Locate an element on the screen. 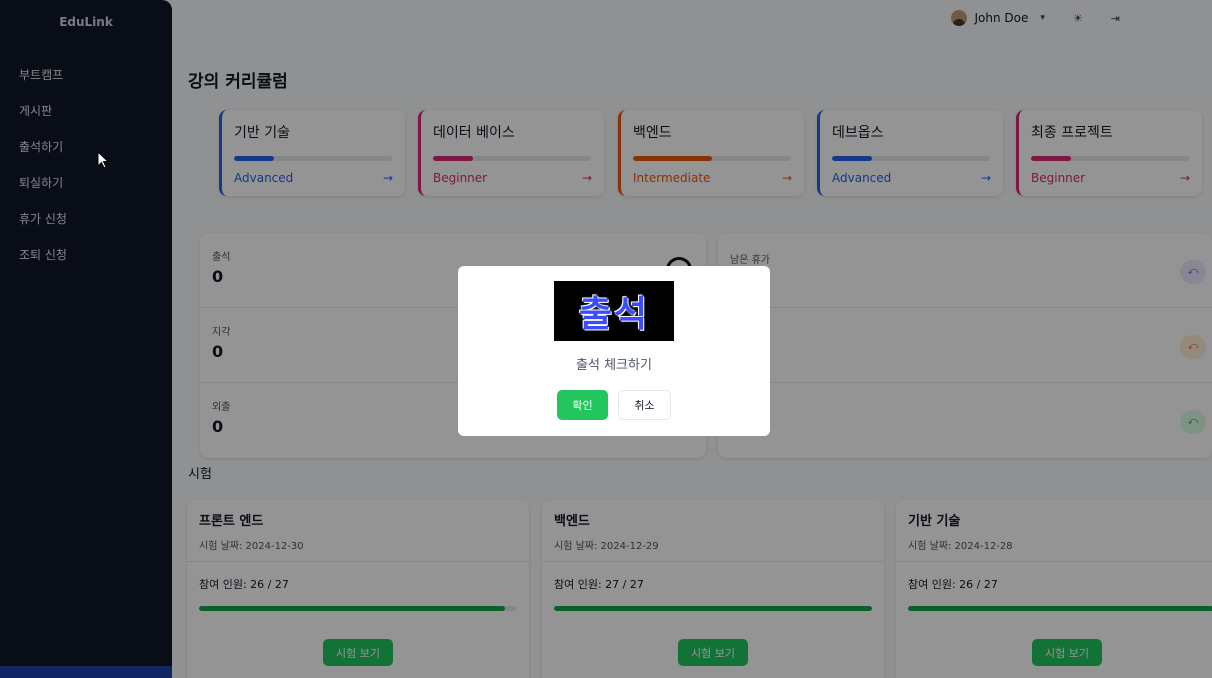 Image resolution: width=1212 pixels, height=678 pixels. cancel-button: 취소 is located at coordinates (644, 405).